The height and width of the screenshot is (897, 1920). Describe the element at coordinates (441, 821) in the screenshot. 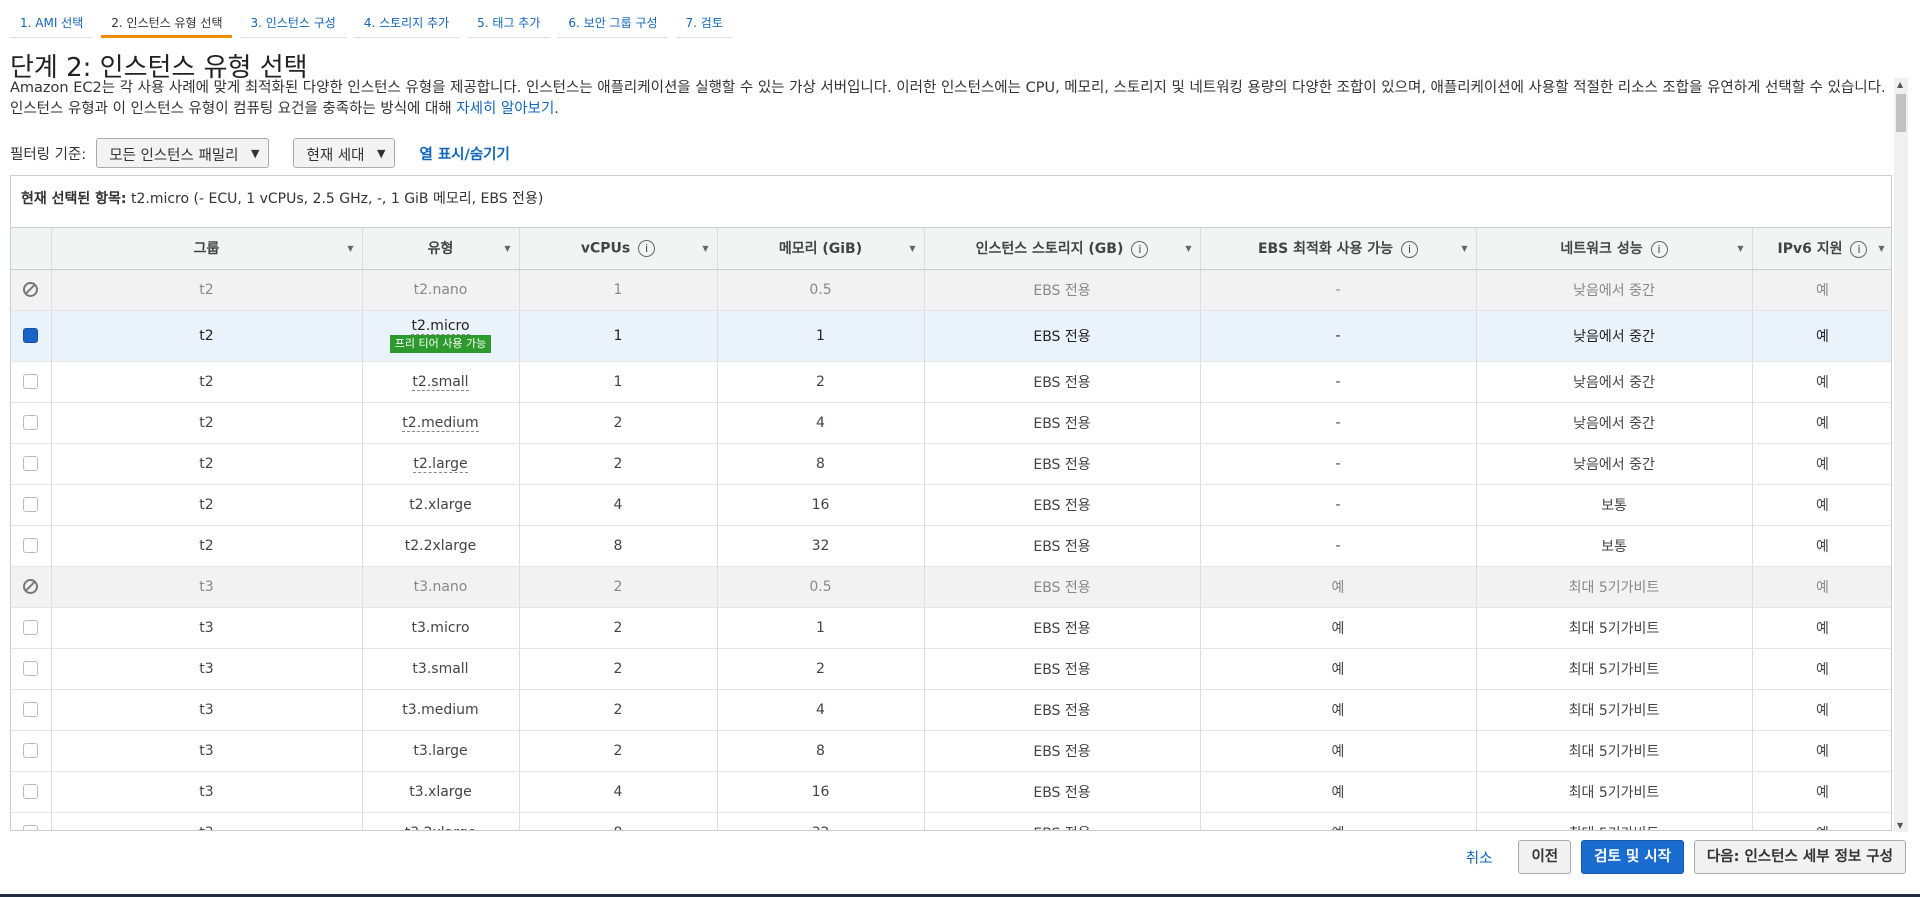

I see `type-cell: t3.2xlarge` at that location.